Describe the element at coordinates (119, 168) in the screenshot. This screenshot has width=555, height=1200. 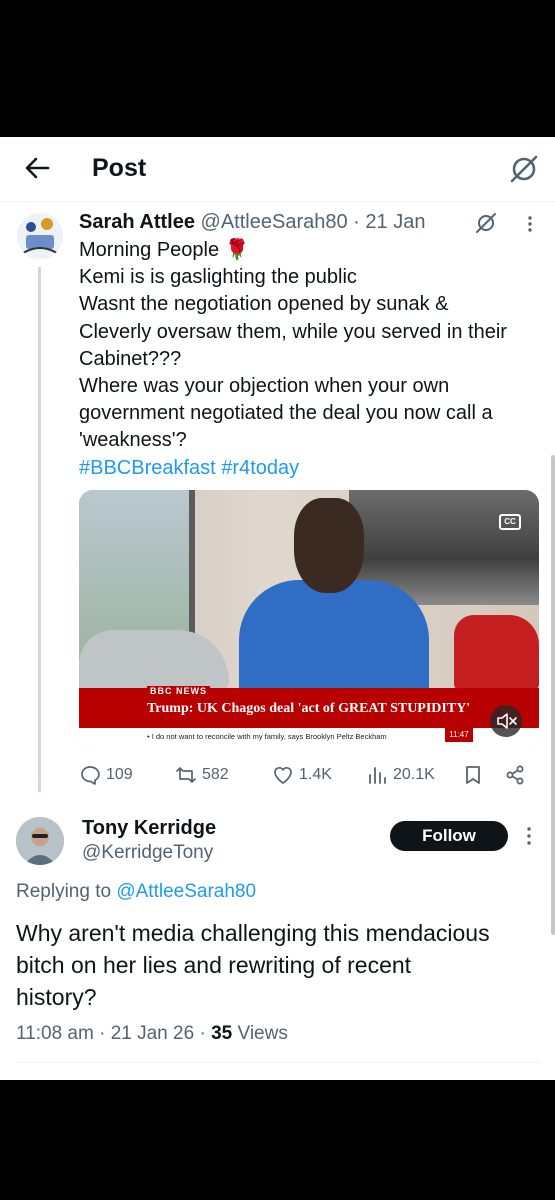
I see `page-title: Post` at that location.